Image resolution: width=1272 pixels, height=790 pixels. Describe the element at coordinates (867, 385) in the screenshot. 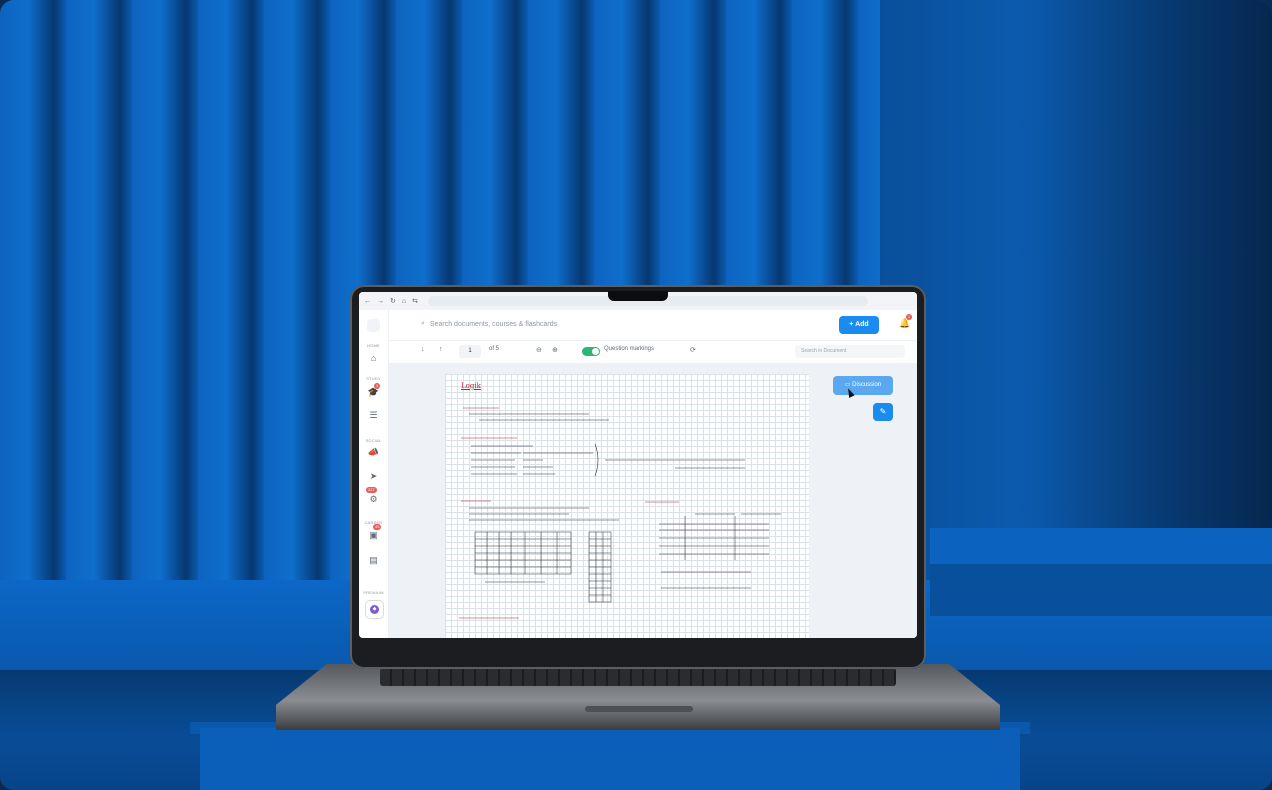

I see `discussion-label: Discussion` at that location.